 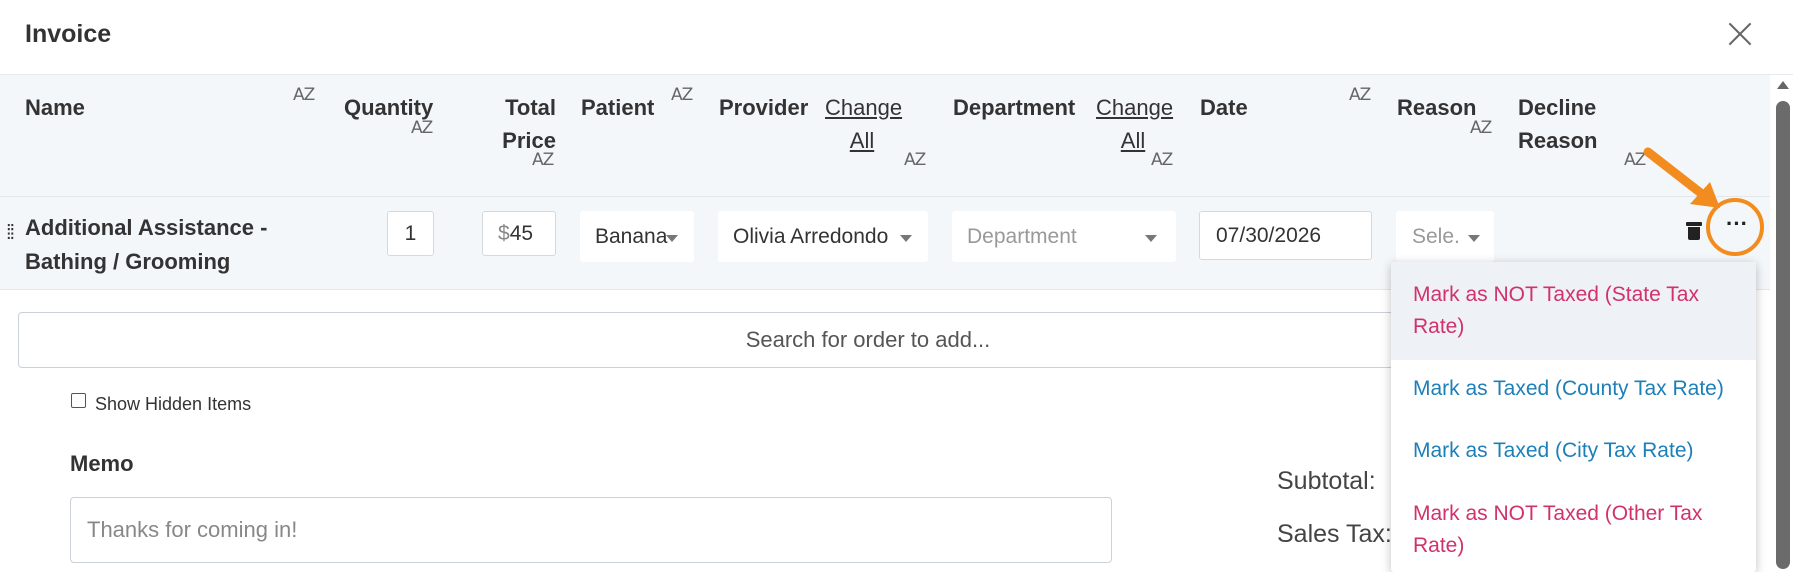 What do you see at coordinates (631, 236) in the screenshot?
I see `patient-value: Banana` at bounding box center [631, 236].